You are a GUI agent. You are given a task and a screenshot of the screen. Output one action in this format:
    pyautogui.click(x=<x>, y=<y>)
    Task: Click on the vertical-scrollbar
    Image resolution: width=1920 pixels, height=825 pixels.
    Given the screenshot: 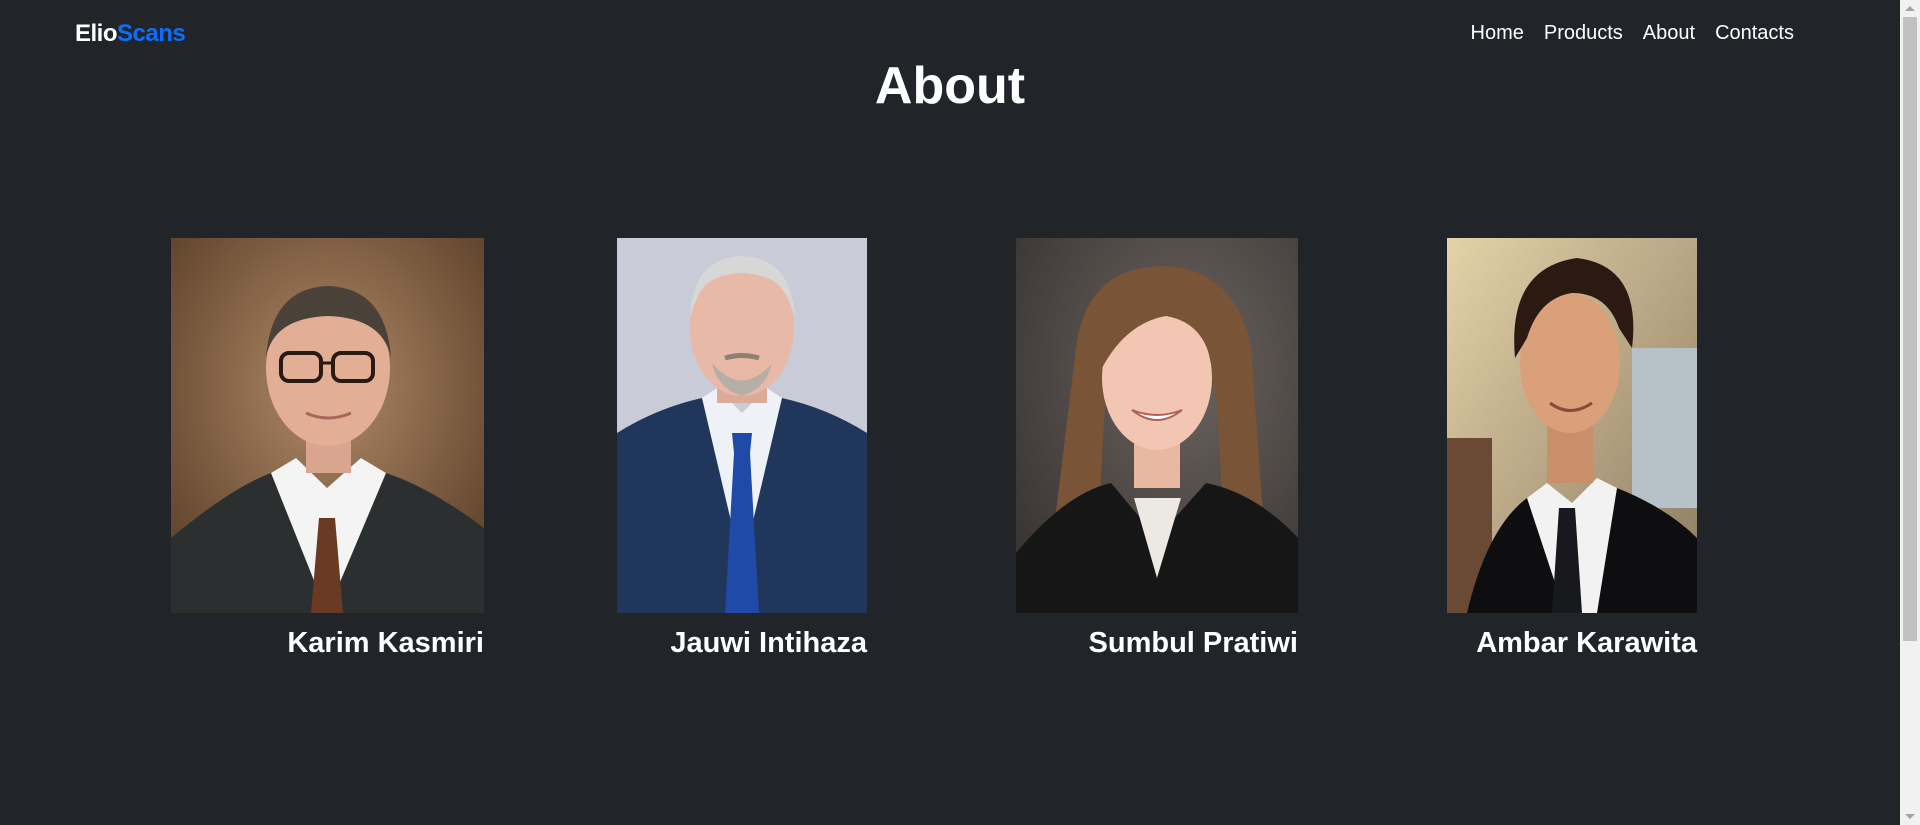 What is the action you would take?
    pyautogui.click(x=1910, y=412)
    